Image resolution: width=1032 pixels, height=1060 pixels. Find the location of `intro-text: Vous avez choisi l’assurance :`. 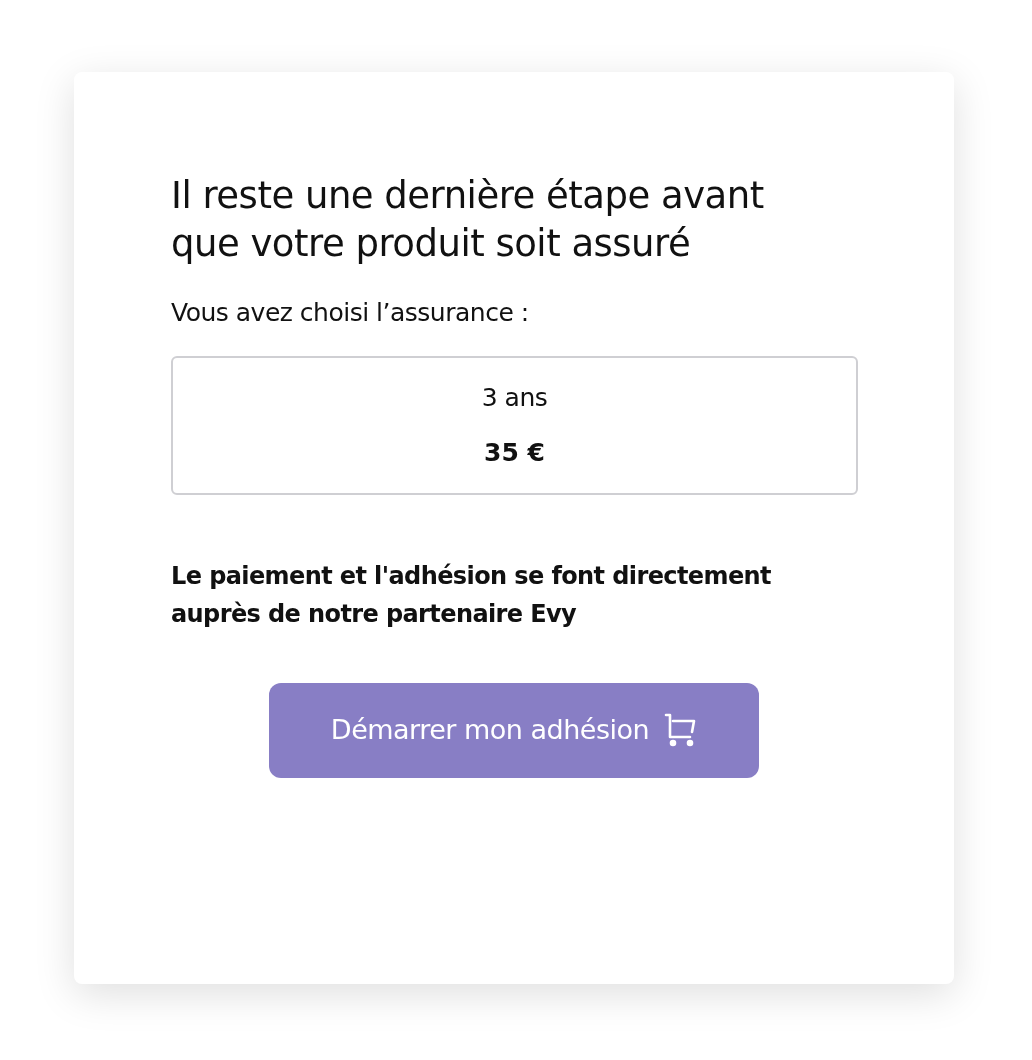

intro-text: Vous avez choisi l’assurance : is located at coordinates (350, 313).